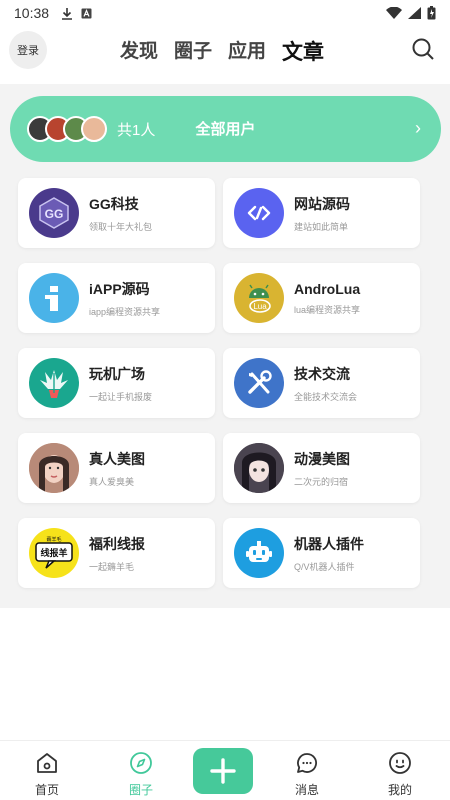 This screenshot has height=800, width=450. Describe the element at coordinates (141, 763) in the screenshot. I see `compass-icon` at that location.